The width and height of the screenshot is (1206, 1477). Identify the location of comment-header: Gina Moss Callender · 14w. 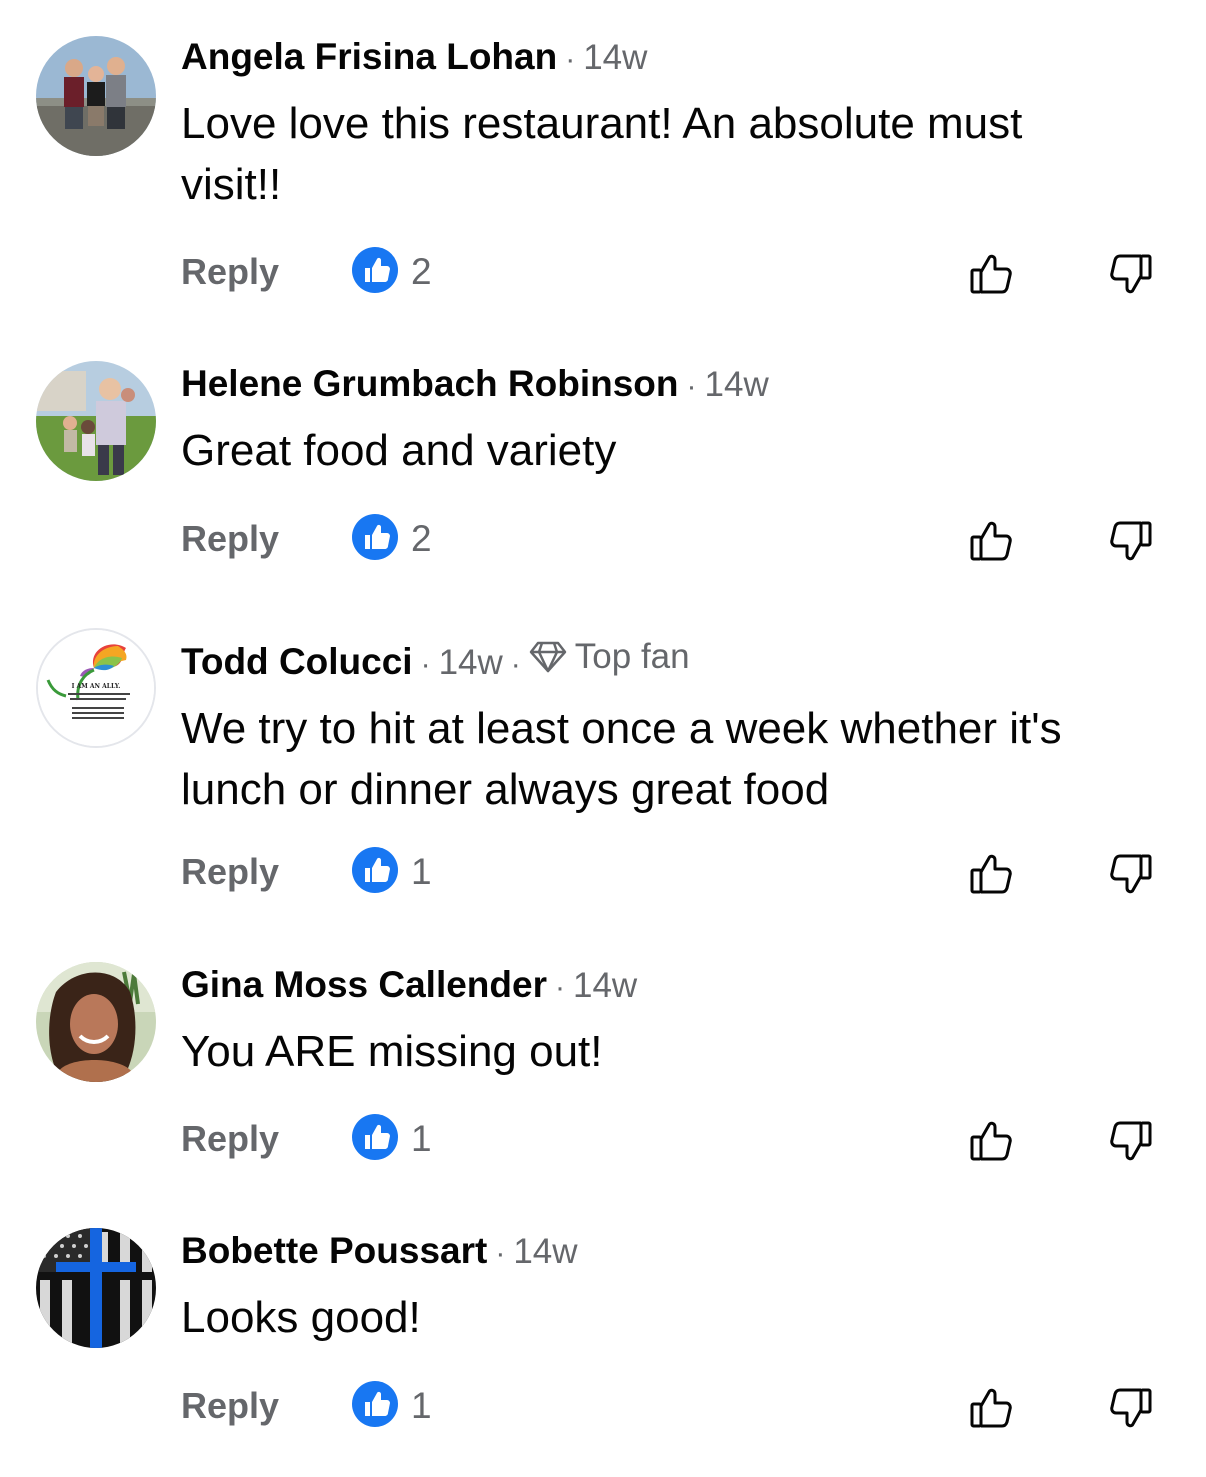
(663, 986).